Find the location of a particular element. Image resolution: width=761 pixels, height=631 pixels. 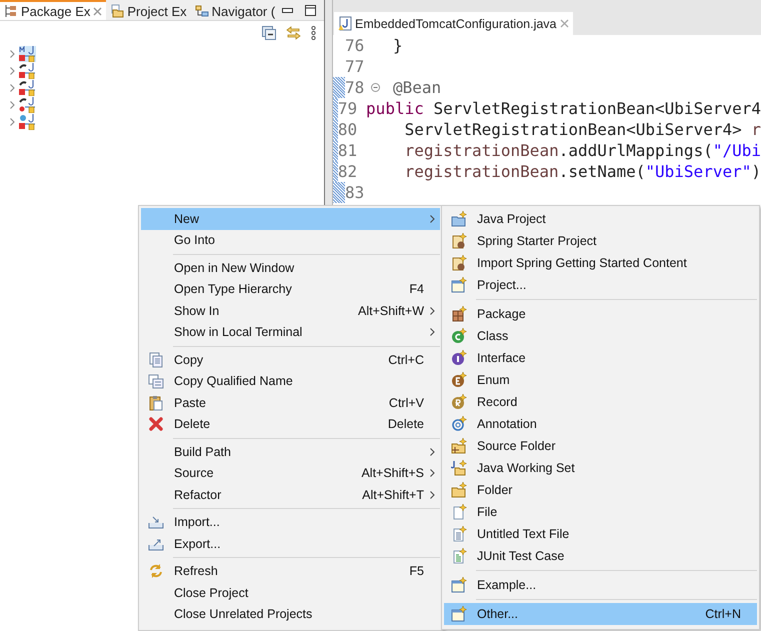

menu-item: Spring Starter Project is located at coordinates (600, 241).